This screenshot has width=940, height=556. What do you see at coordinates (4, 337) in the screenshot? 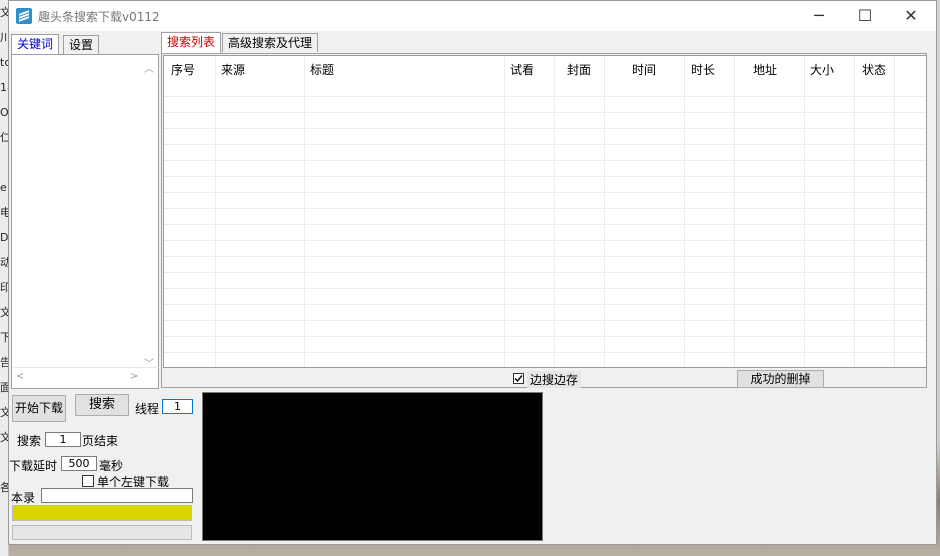
I see `edge-fragment: 下` at bounding box center [4, 337].